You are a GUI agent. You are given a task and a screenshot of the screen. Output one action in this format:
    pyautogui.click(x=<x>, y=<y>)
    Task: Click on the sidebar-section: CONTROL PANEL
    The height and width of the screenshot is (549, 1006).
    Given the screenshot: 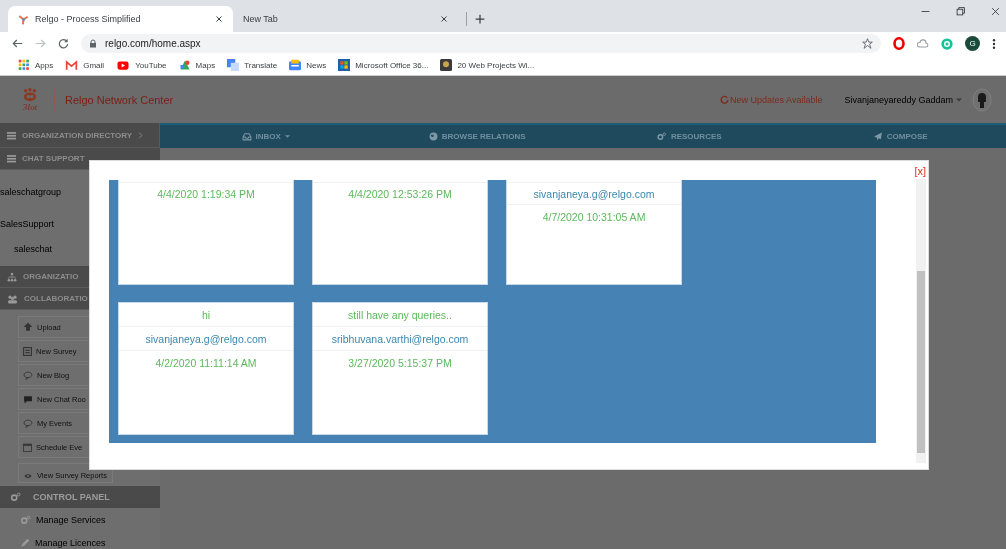 What is the action you would take?
    pyautogui.click(x=80, y=497)
    